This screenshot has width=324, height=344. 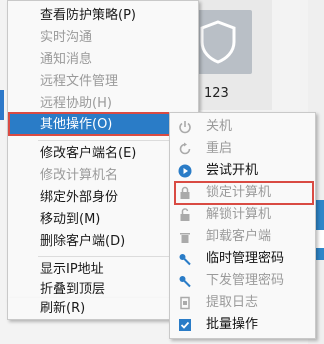 I want to click on menu-item-realtime-chat: 实时沟通, so click(x=103, y=38).